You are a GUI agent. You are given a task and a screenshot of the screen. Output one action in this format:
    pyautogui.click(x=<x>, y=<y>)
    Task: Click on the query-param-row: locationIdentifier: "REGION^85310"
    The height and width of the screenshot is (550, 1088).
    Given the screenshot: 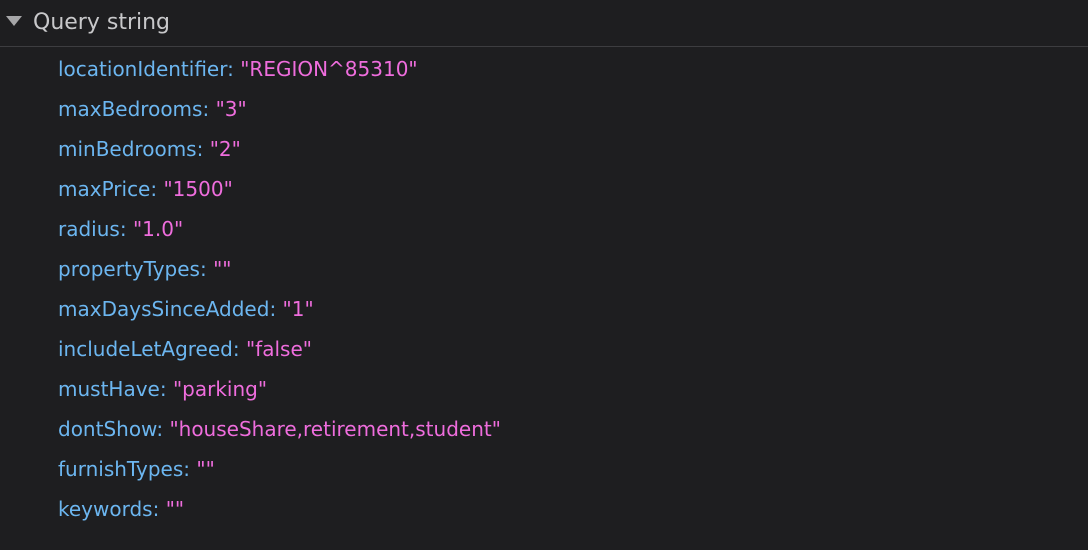 What is the action you would take?
    pyautogui.click(x=279, y=74)
    